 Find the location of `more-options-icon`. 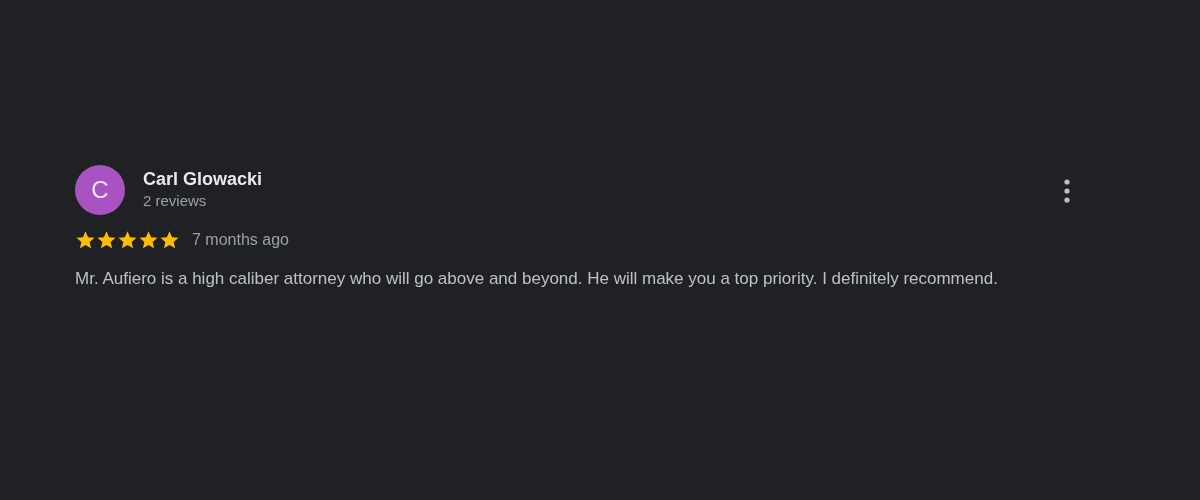

more-options-icon is located at coordinates (1067, 191).